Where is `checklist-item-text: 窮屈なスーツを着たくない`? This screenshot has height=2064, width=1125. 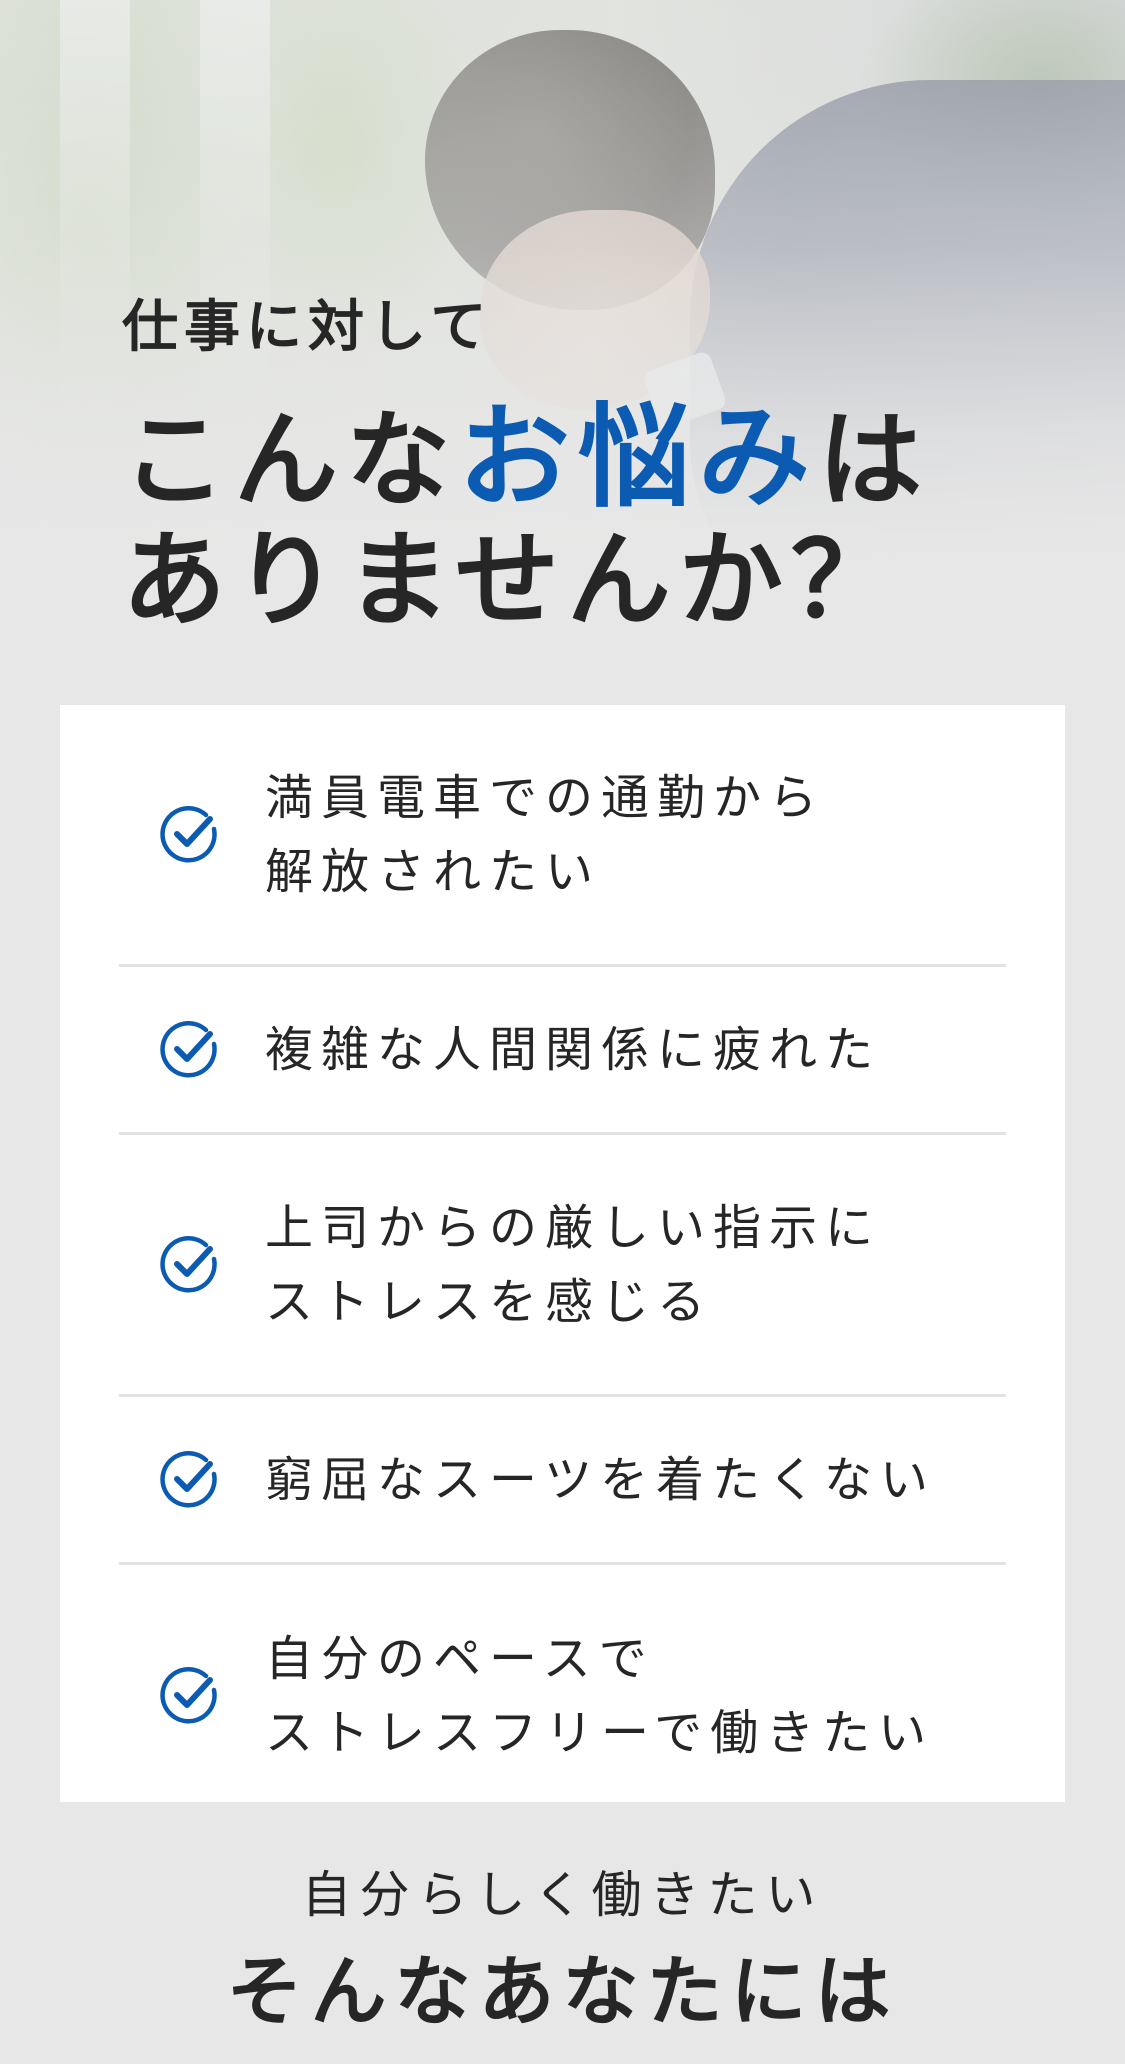 checklist-item-text: 窮屈なスーツを着たくない is located at coordinates (600, 1480).